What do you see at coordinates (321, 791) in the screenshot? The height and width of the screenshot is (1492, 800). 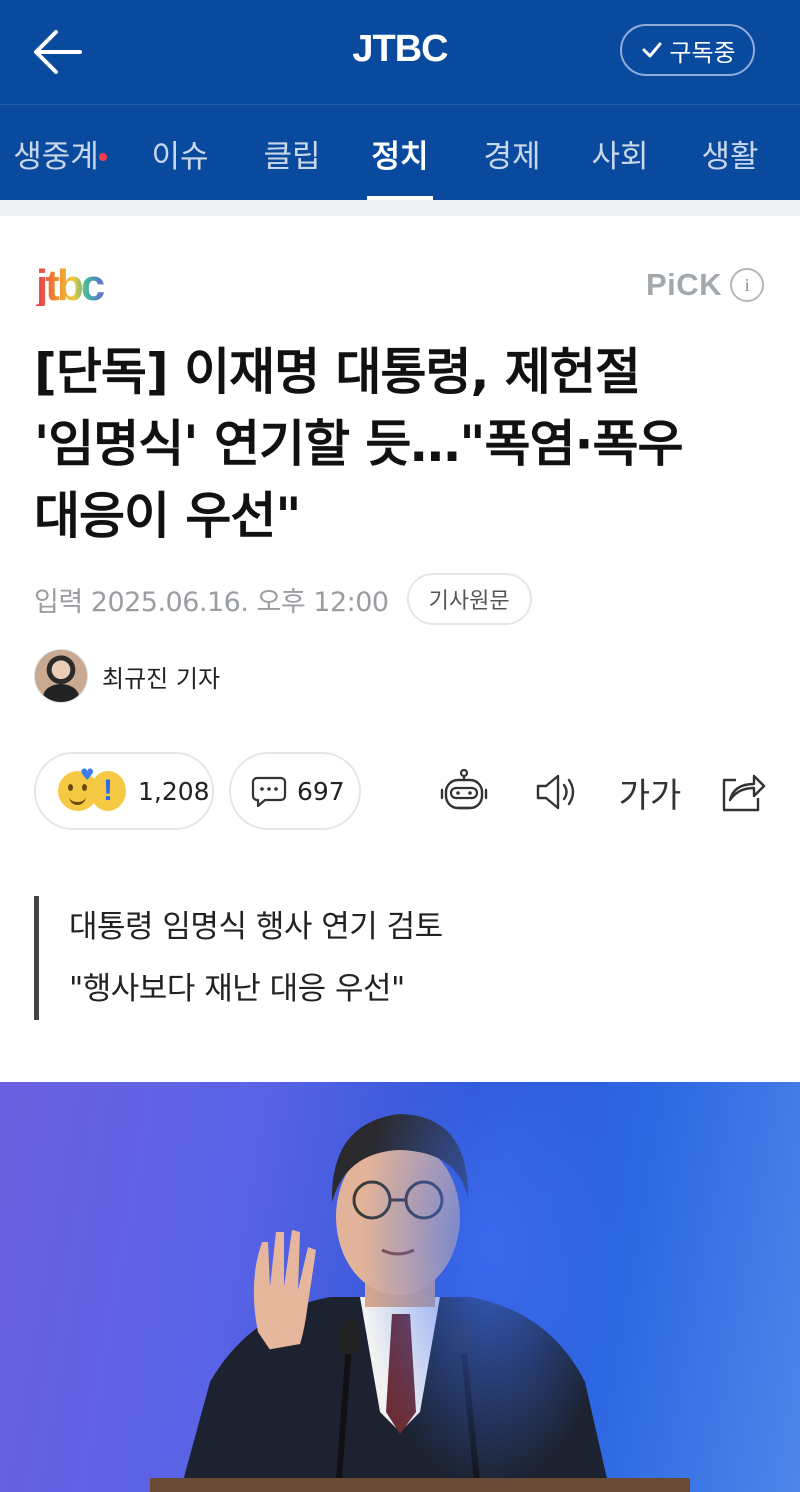 I see `comment-count: 697` at bounding box center [321, 791].